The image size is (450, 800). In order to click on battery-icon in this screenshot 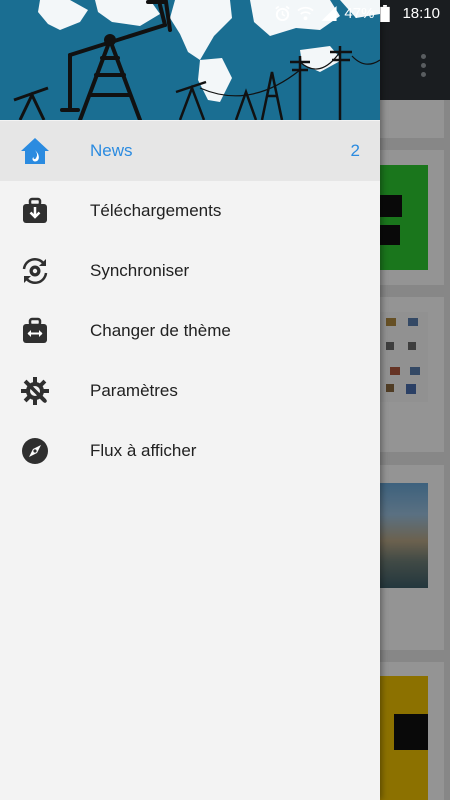, I will do `click(385, 13)`.